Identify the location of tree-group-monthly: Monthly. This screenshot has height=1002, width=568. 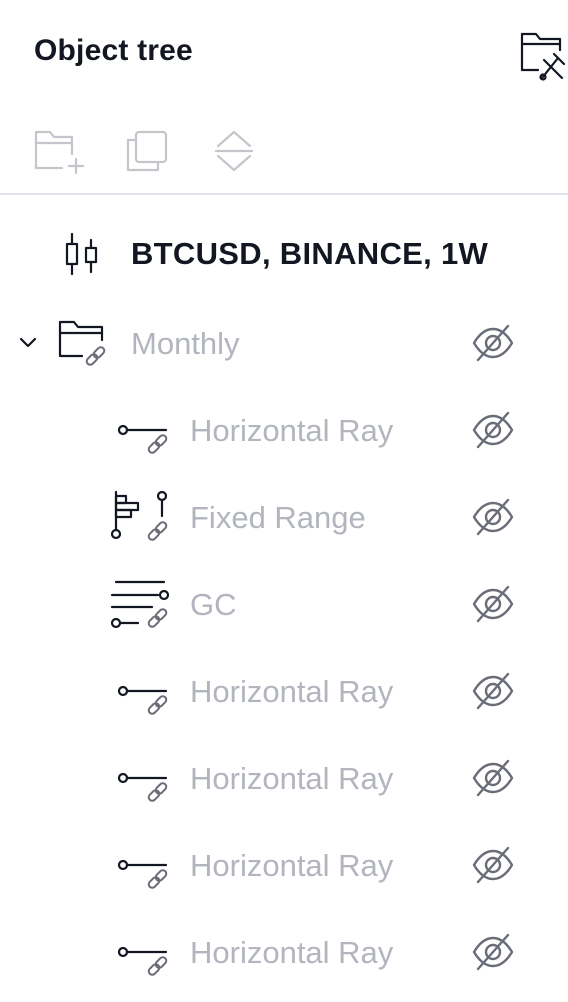
(284, 343).